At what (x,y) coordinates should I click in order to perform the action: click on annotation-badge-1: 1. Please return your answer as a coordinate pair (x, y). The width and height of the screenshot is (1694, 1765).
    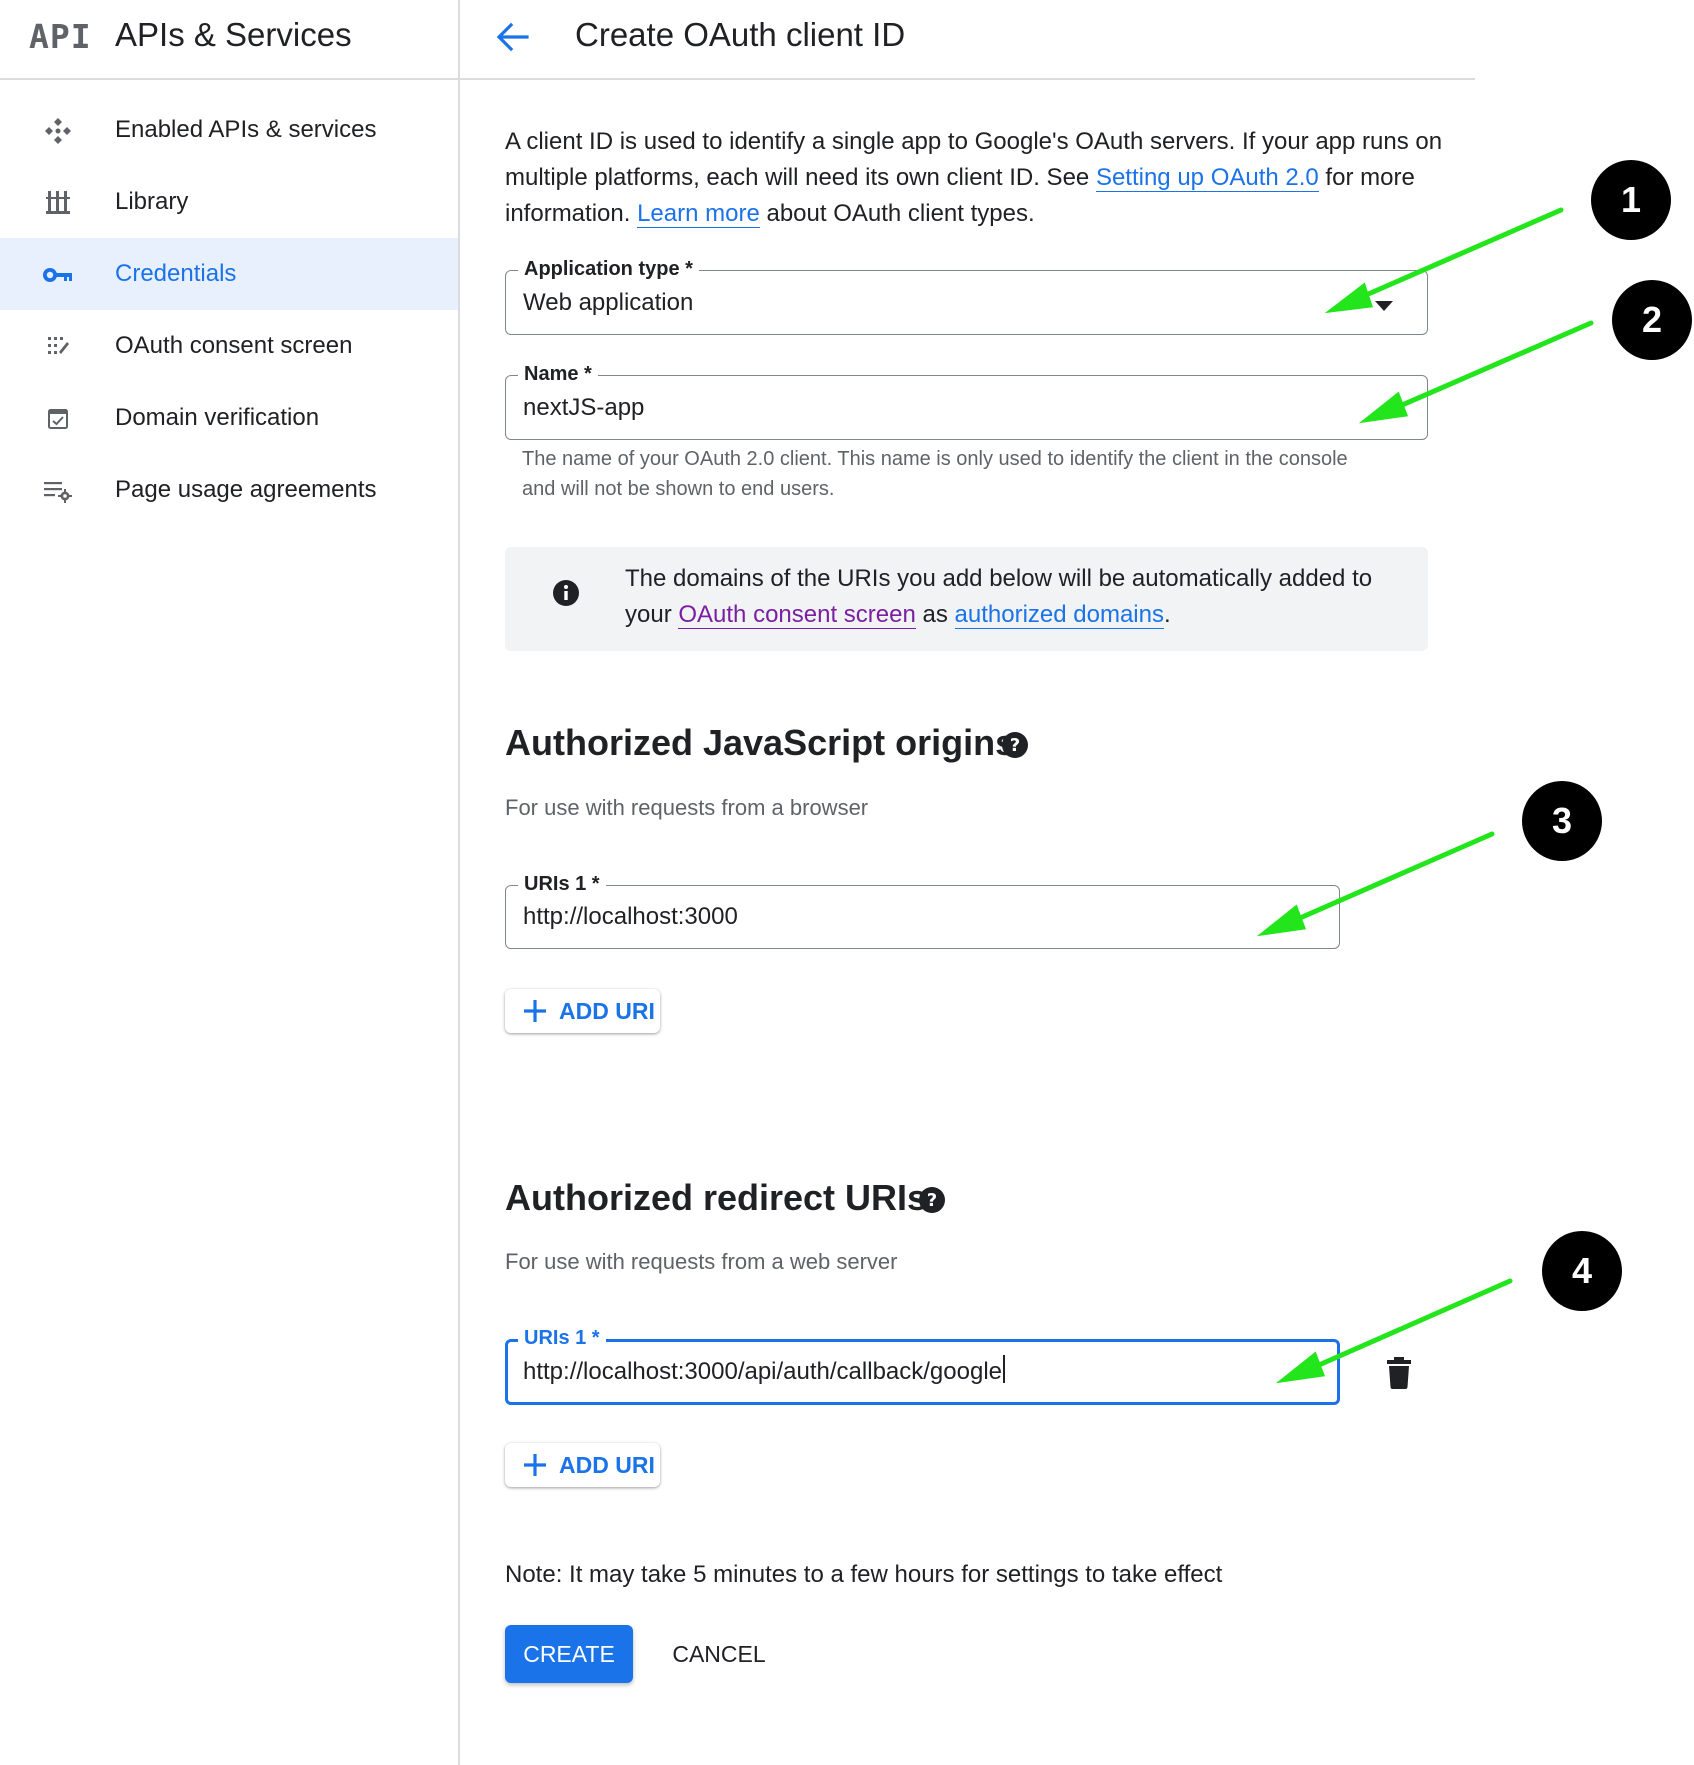
    Looking at the image, I should click on (1631, 200).